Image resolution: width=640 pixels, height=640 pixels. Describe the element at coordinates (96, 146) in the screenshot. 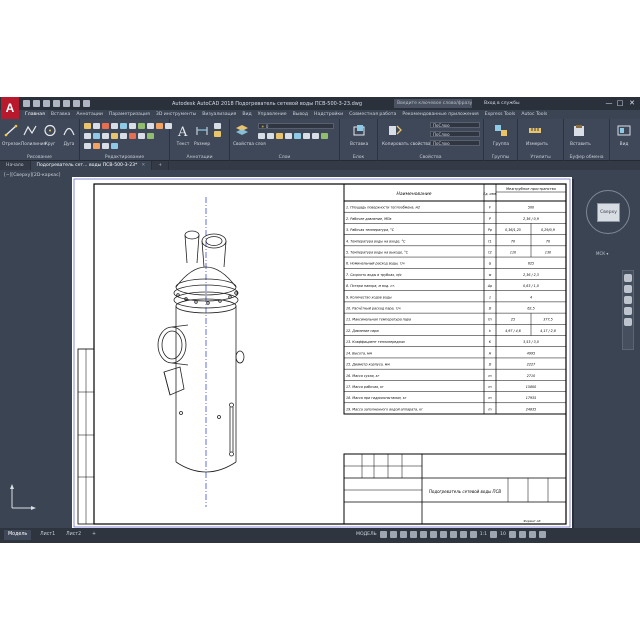

I see `hatch-edit-icon` at that location.